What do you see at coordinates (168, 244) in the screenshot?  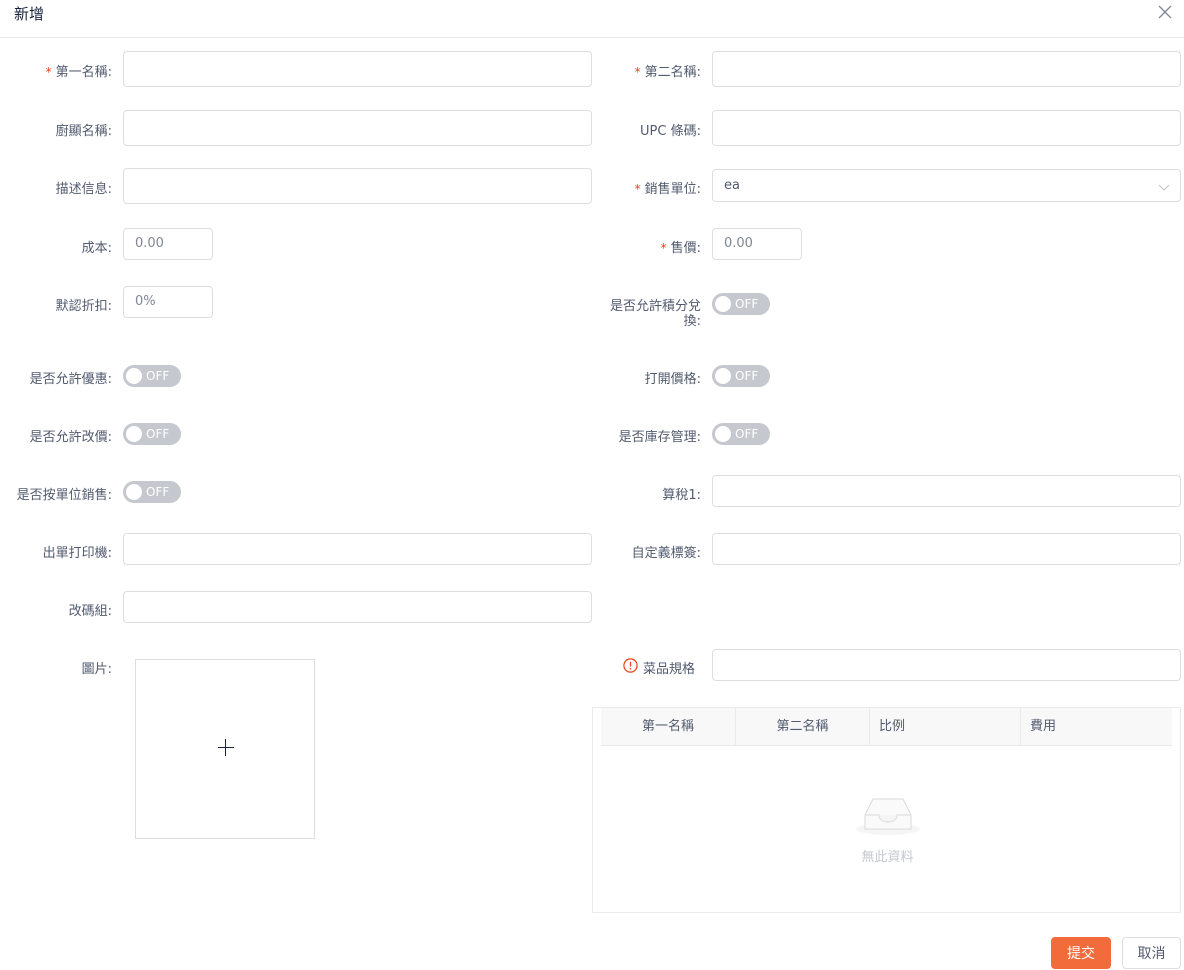 I see `cost-input: 0.00` at bounding box center [168, 244].